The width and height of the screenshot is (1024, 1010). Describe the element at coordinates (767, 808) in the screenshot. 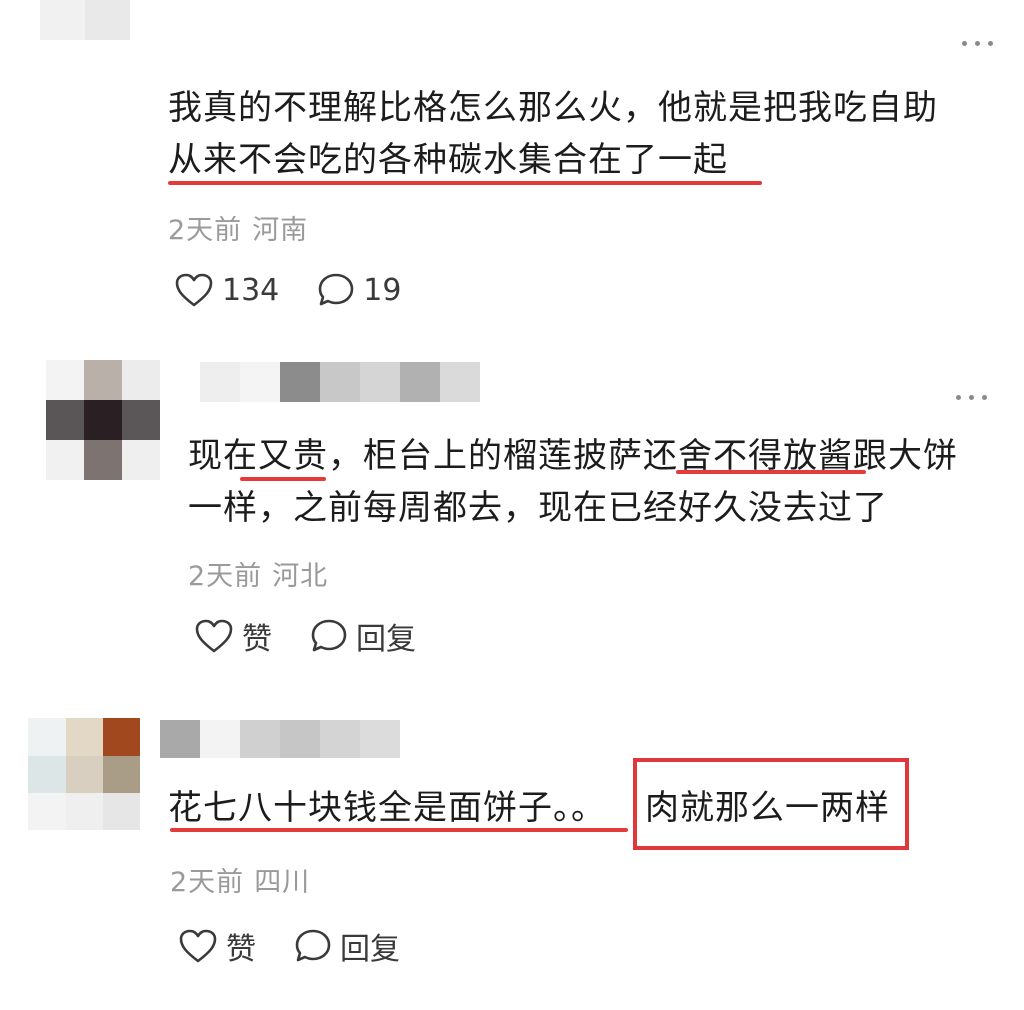

I see `highlighted-text: 肉就那么一两样` at that location.